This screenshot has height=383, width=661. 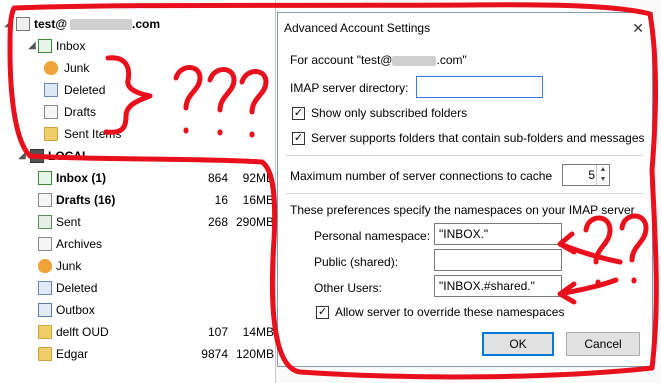 What do you see at coordinates (591, 175) in the screenshot?
I see `max-connections-value: 5` at bounding box center [591, 175].